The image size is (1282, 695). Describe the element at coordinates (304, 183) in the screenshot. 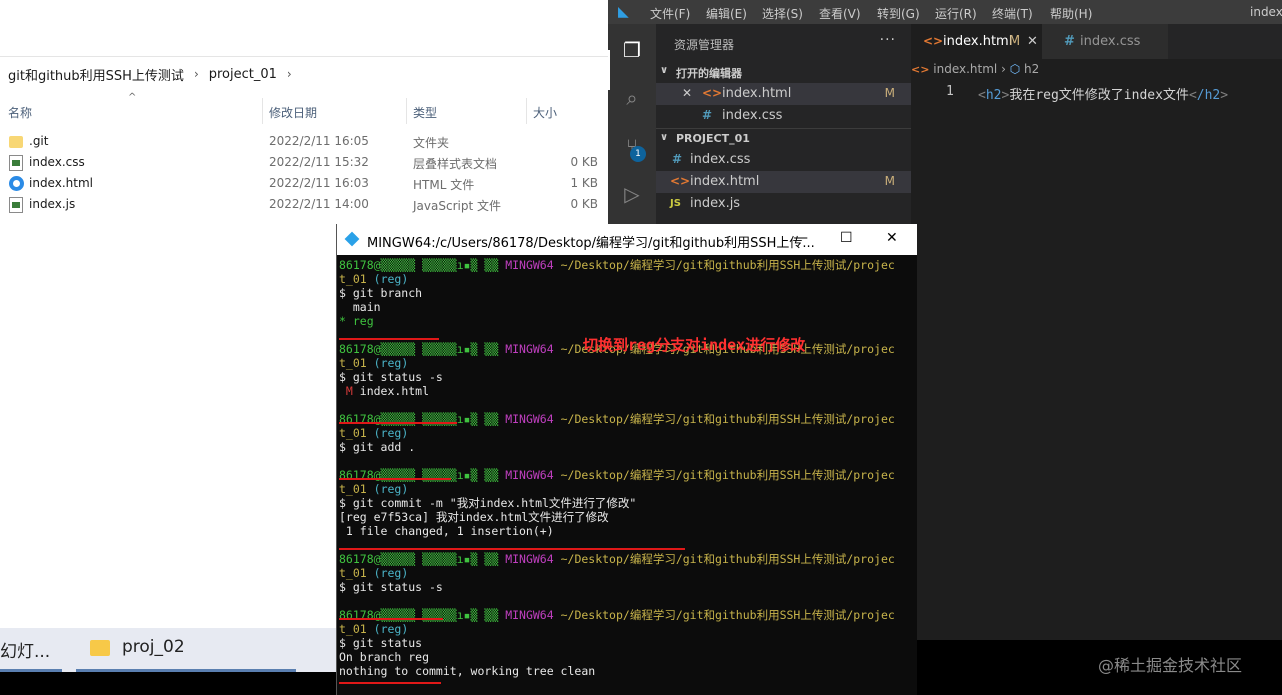

I see `file-row: index.html 2022/2/11 16:03 HTML 文件 1 KB` at that location.